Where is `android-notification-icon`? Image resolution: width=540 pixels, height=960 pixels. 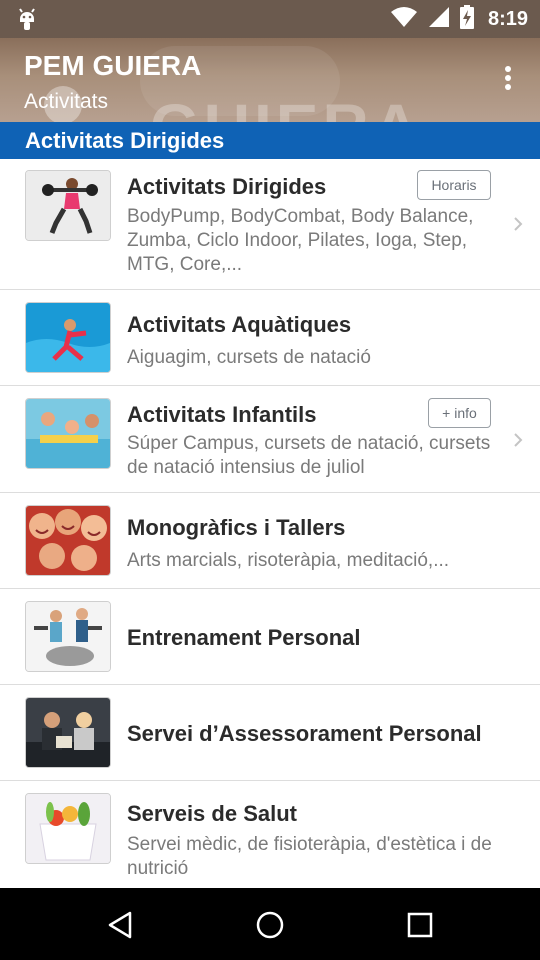
android-notification-icon is located at coordinates (27, 21).